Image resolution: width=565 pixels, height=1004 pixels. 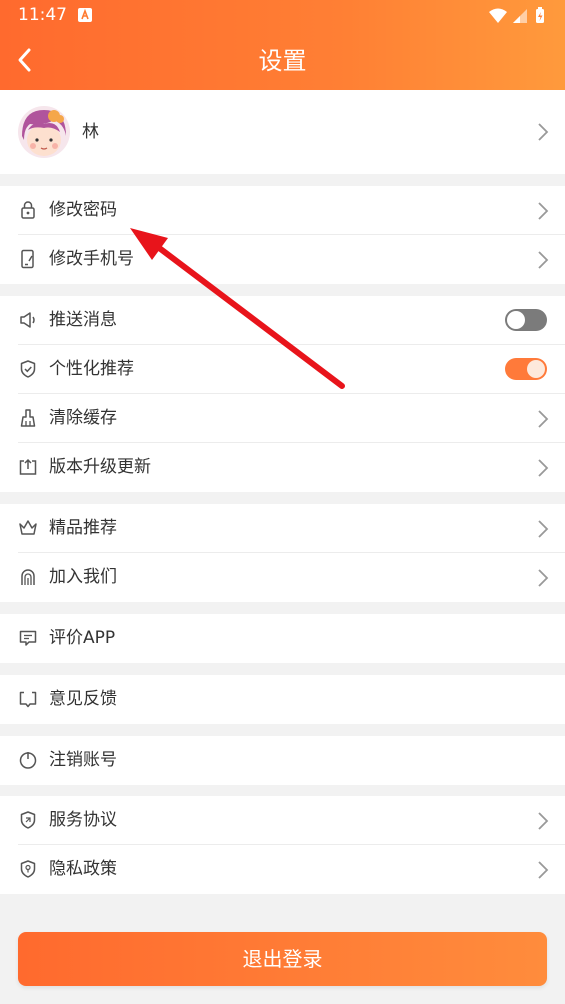 I want to click on broom-icon, so click(x=28, y=418).